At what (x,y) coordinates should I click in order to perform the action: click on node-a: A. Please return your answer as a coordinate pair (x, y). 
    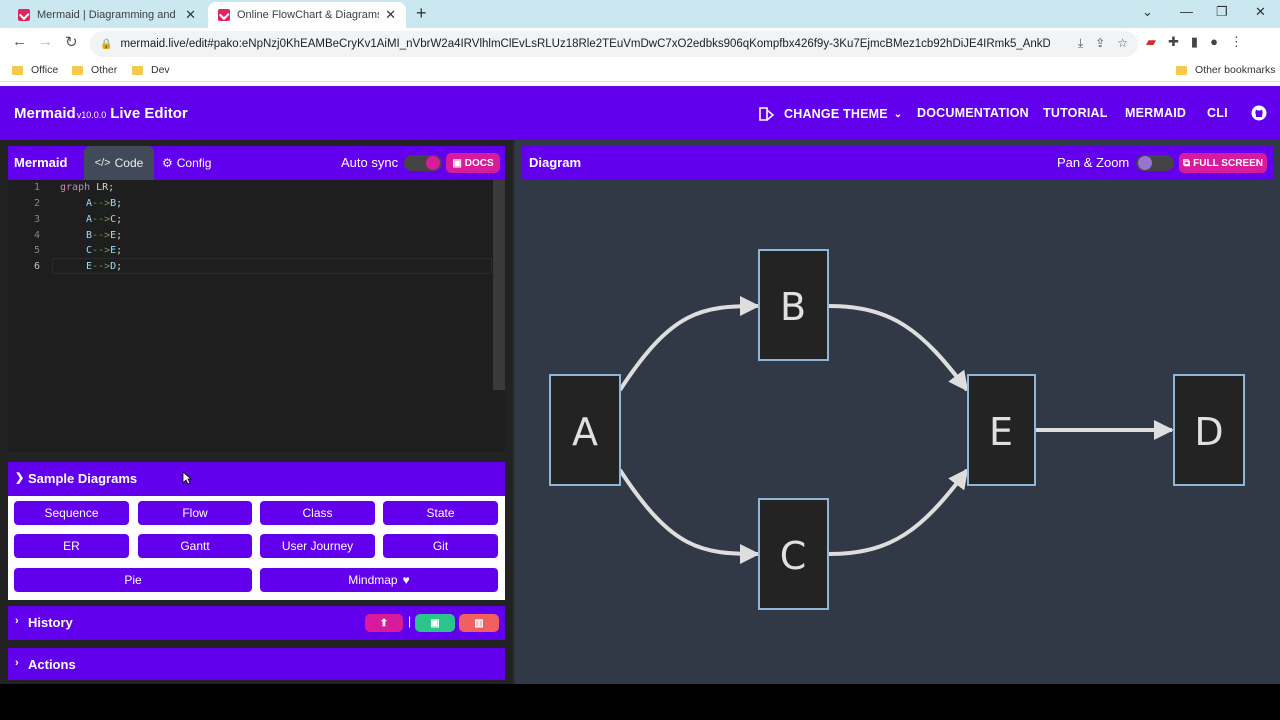
    Looking at the image, I should click on (585, 430).